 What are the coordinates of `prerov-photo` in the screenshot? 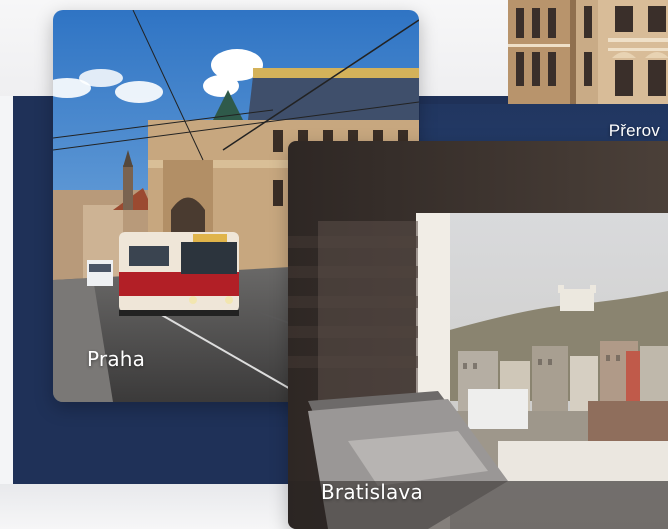 It's located at (588, 52).